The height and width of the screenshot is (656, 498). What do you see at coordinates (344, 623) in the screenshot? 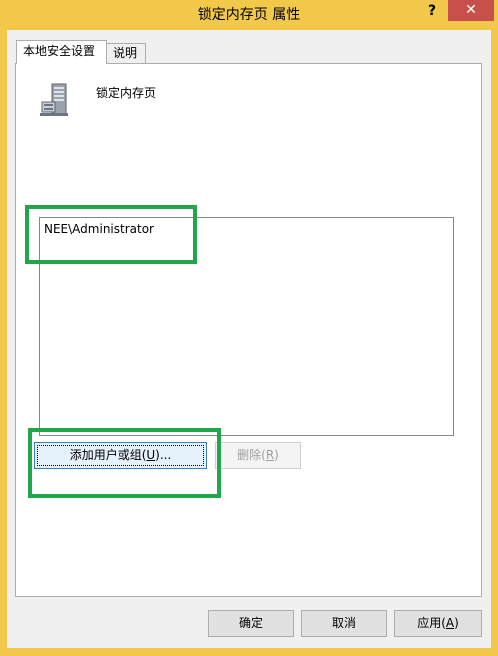
I see `cancel-button: 取消` at bounding box center [344, 623].